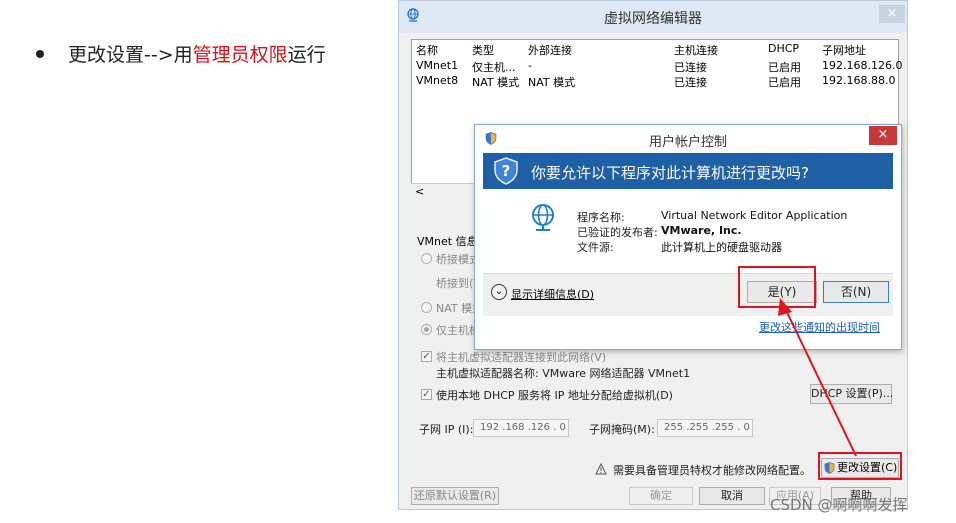 This screenshot has width=956, height=523. I want to click on cell-name: VMnet8, so click(437, 80).